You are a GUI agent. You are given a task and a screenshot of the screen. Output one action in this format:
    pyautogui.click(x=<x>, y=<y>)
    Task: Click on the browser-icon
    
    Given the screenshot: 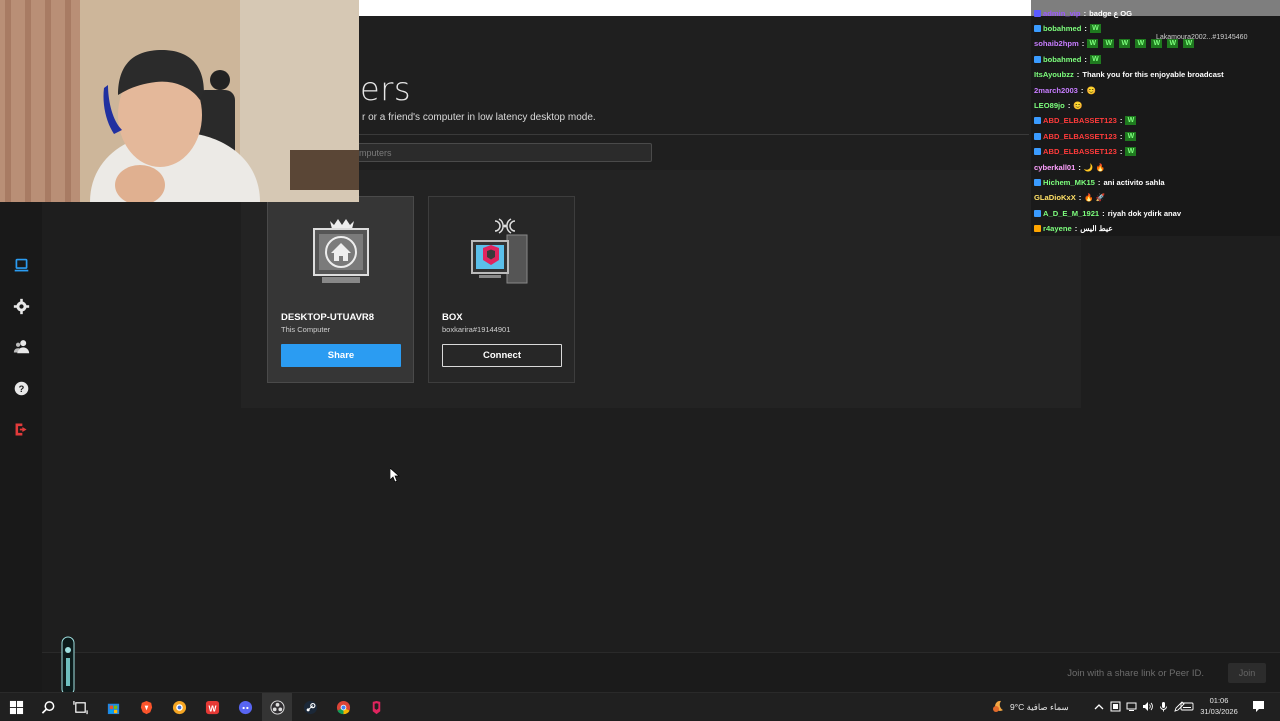 What is the action you would take?
    pyautogui.click(x=179, y=707)
    